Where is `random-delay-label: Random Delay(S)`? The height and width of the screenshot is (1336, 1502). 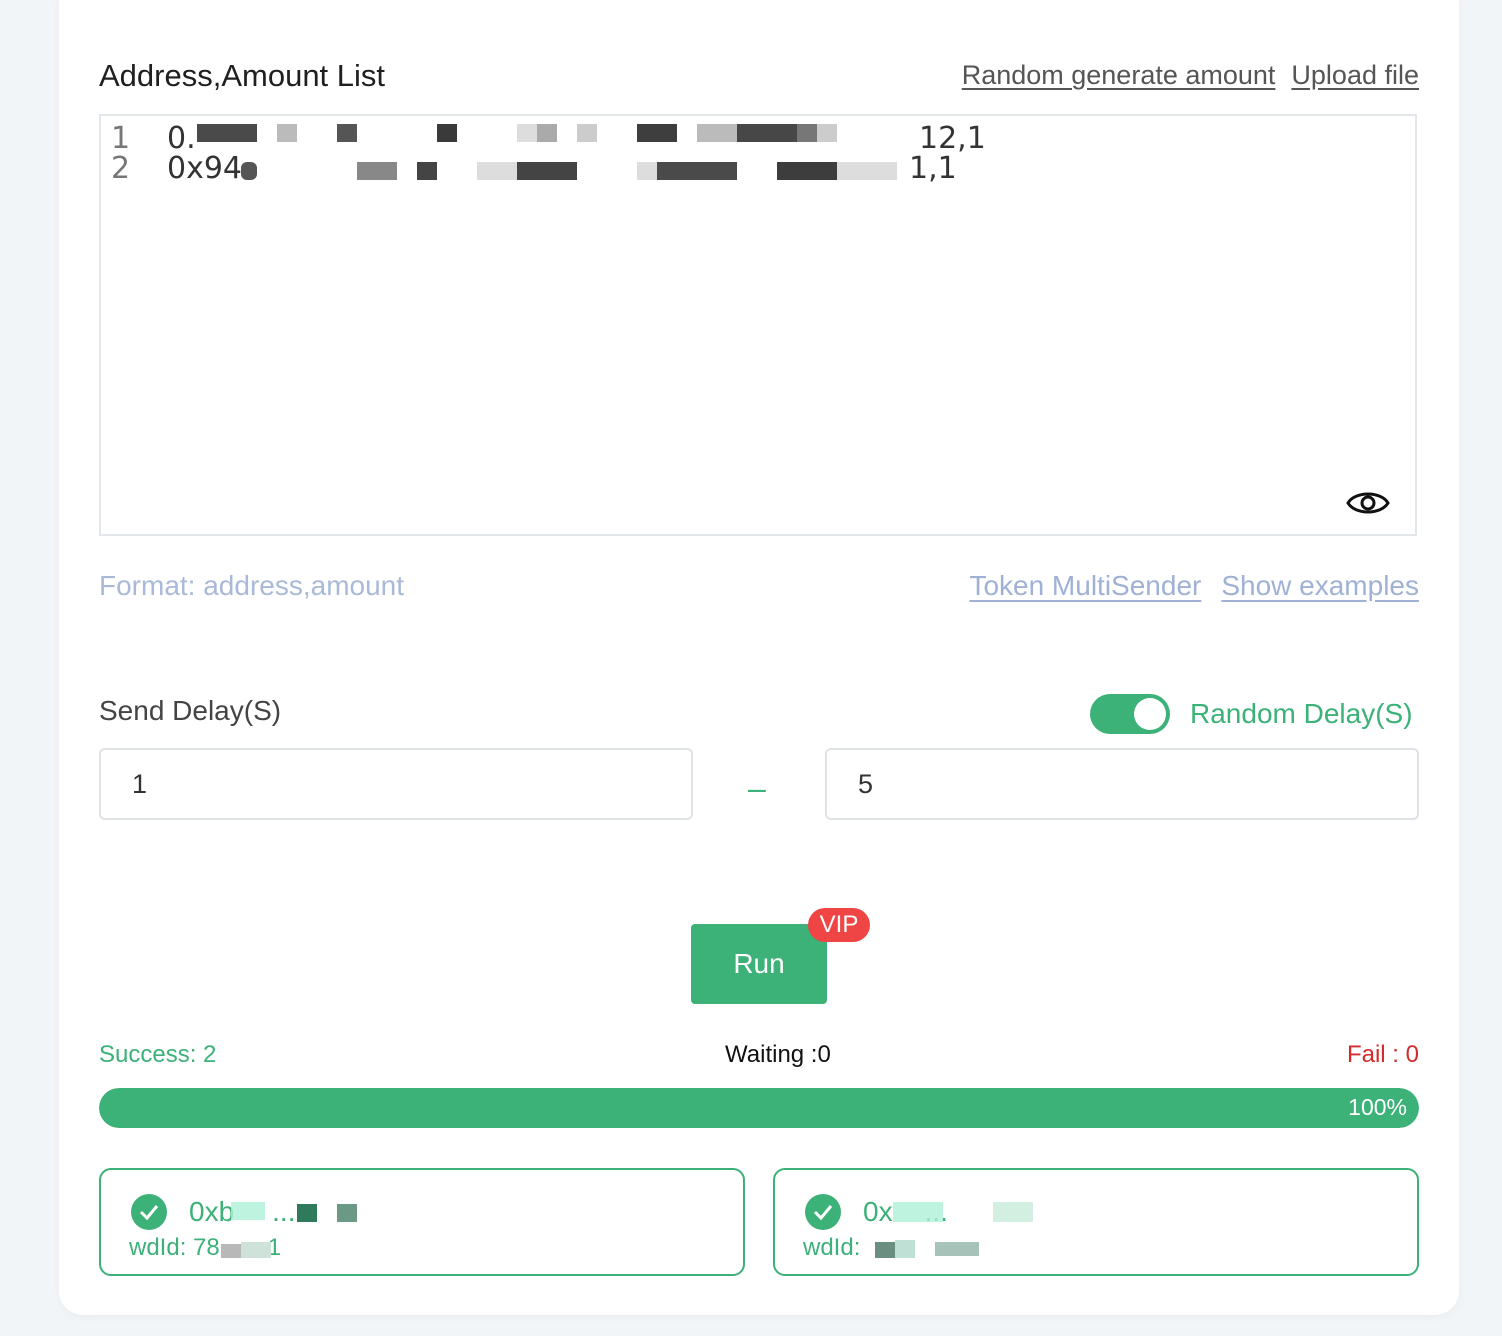
random-delay-label: Random Delay(S) is located at coordinates (1301, 713).